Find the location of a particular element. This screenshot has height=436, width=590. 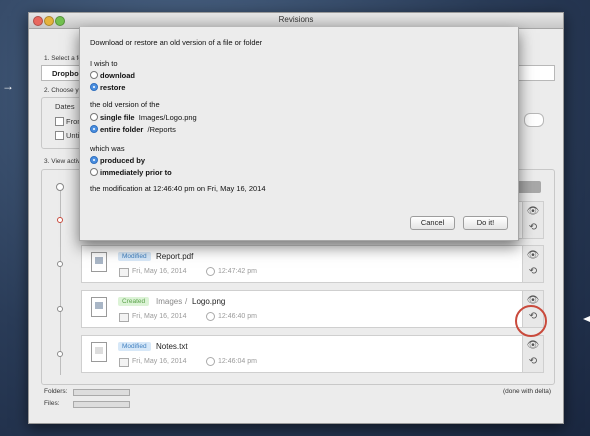

timeline-line is located at coordinates (60, 280).